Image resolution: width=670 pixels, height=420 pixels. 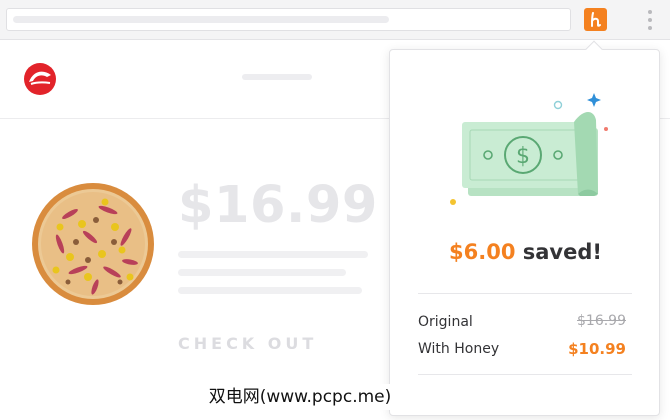 I want to click on address-bar, so click(x=288, y=19).